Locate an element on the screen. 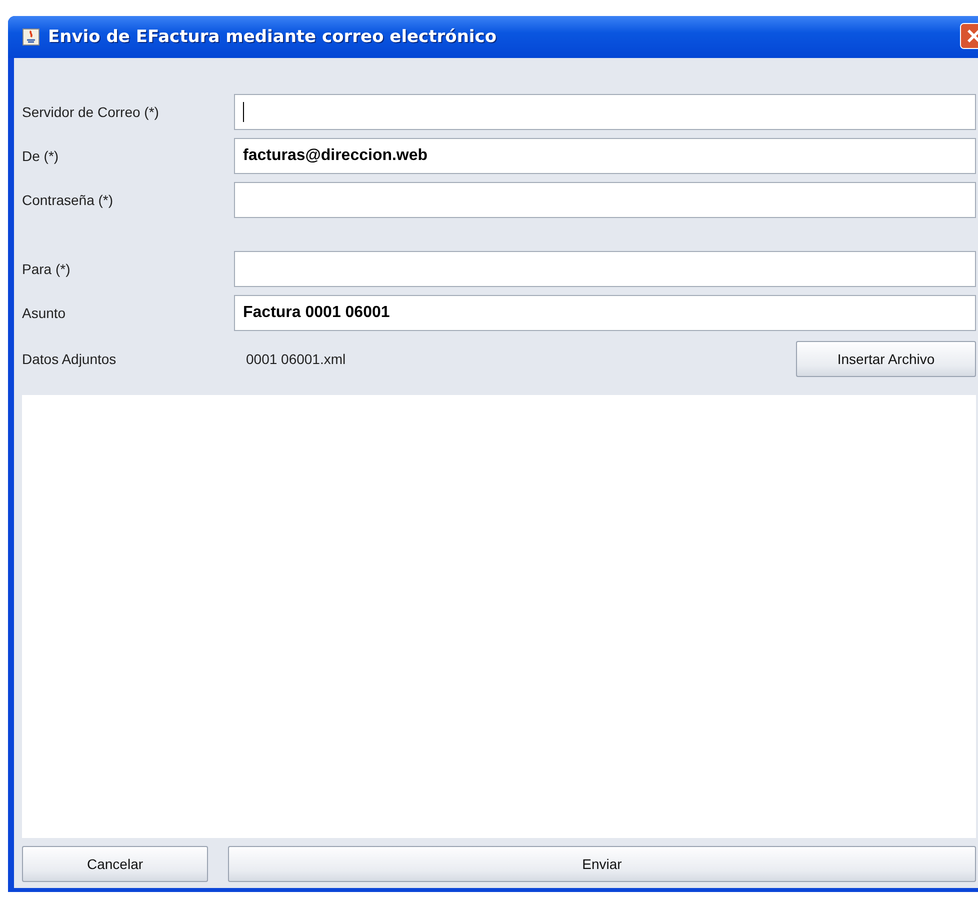 The image size is (978, 897). field-label: Asunto is located at coordinates (44, 313).